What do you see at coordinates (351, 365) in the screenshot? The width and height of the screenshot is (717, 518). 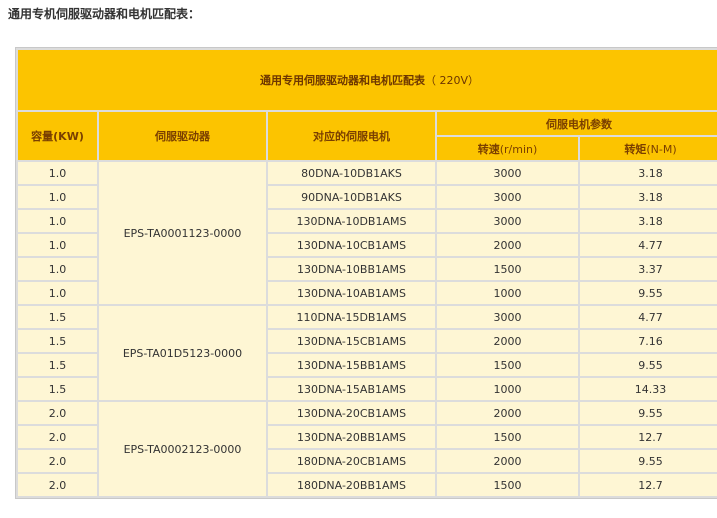 I see `cell-motor: 130DNA-15BB1AMS` at bounding box center [351, 365].